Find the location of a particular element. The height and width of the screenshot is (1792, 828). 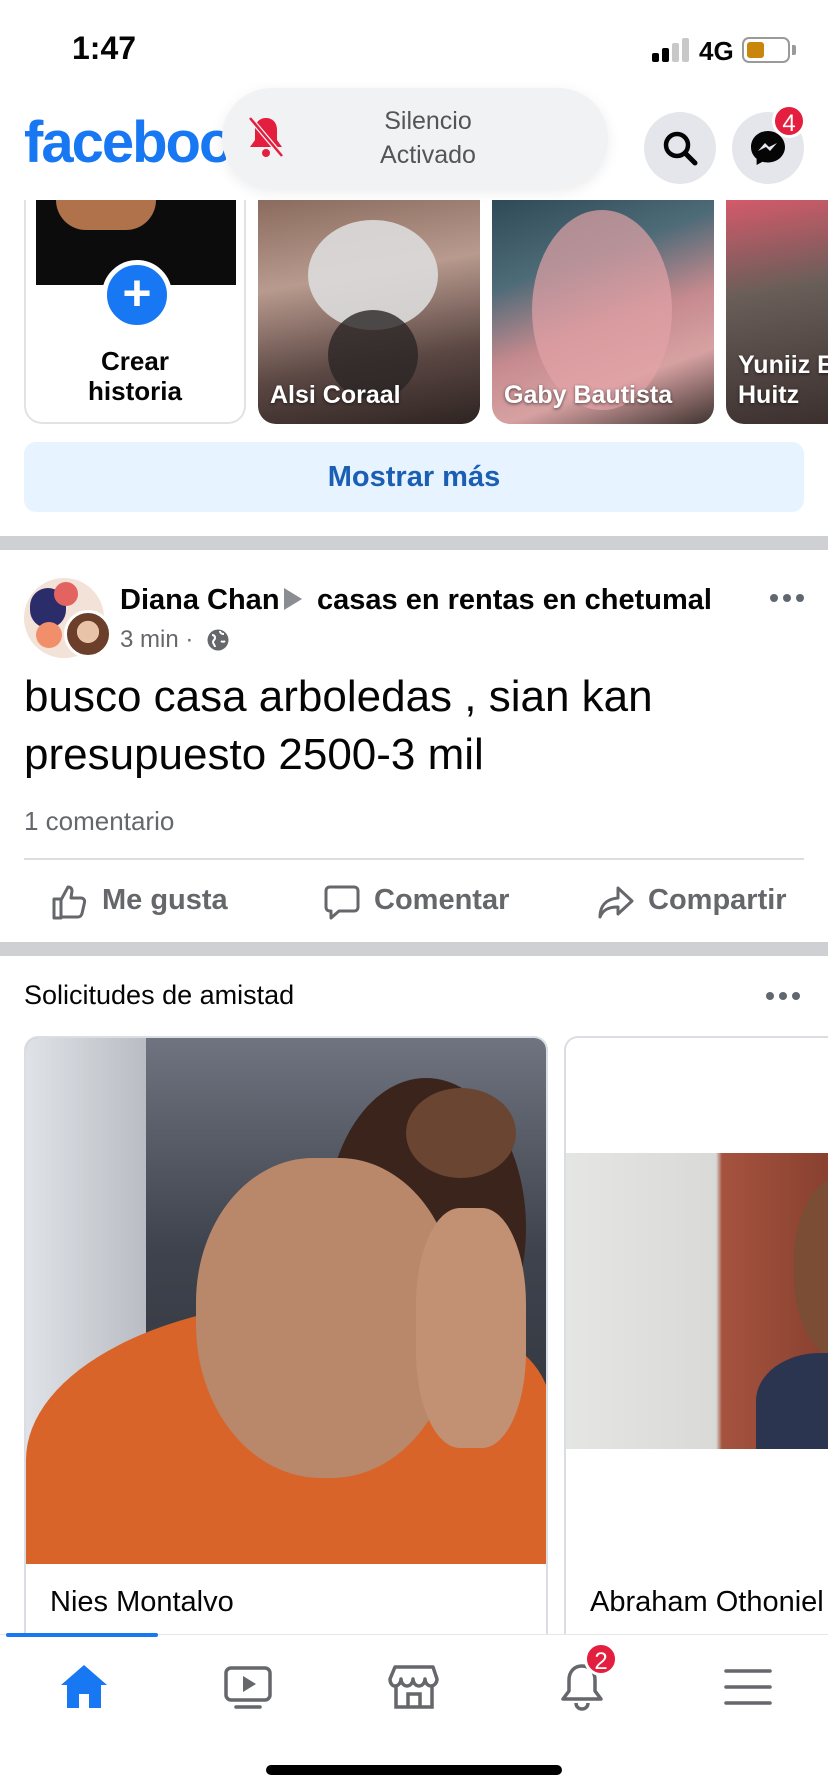

post-group: casas en rentas en chetumal is located at coordinates (514, 600).